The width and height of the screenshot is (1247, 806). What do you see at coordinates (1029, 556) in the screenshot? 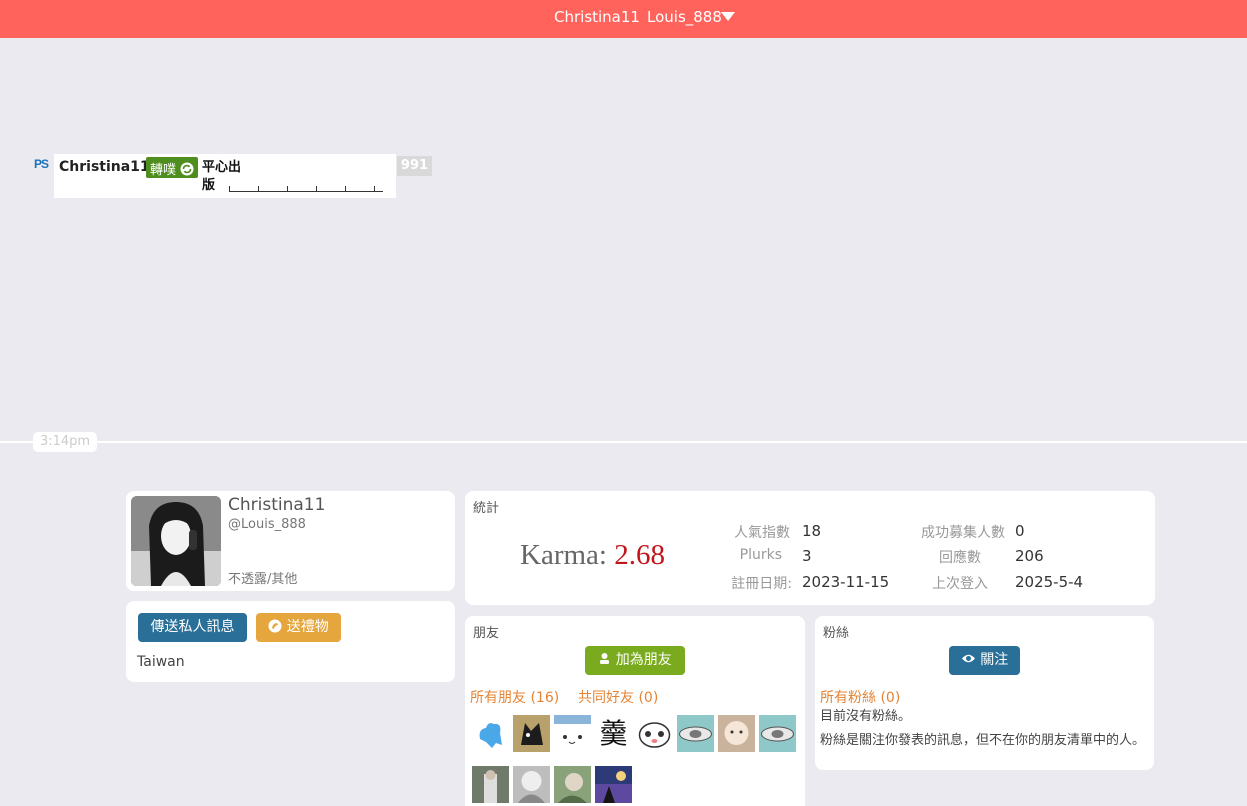
I see `stat-value-responses: 206` at bounding box center [1029, 556].